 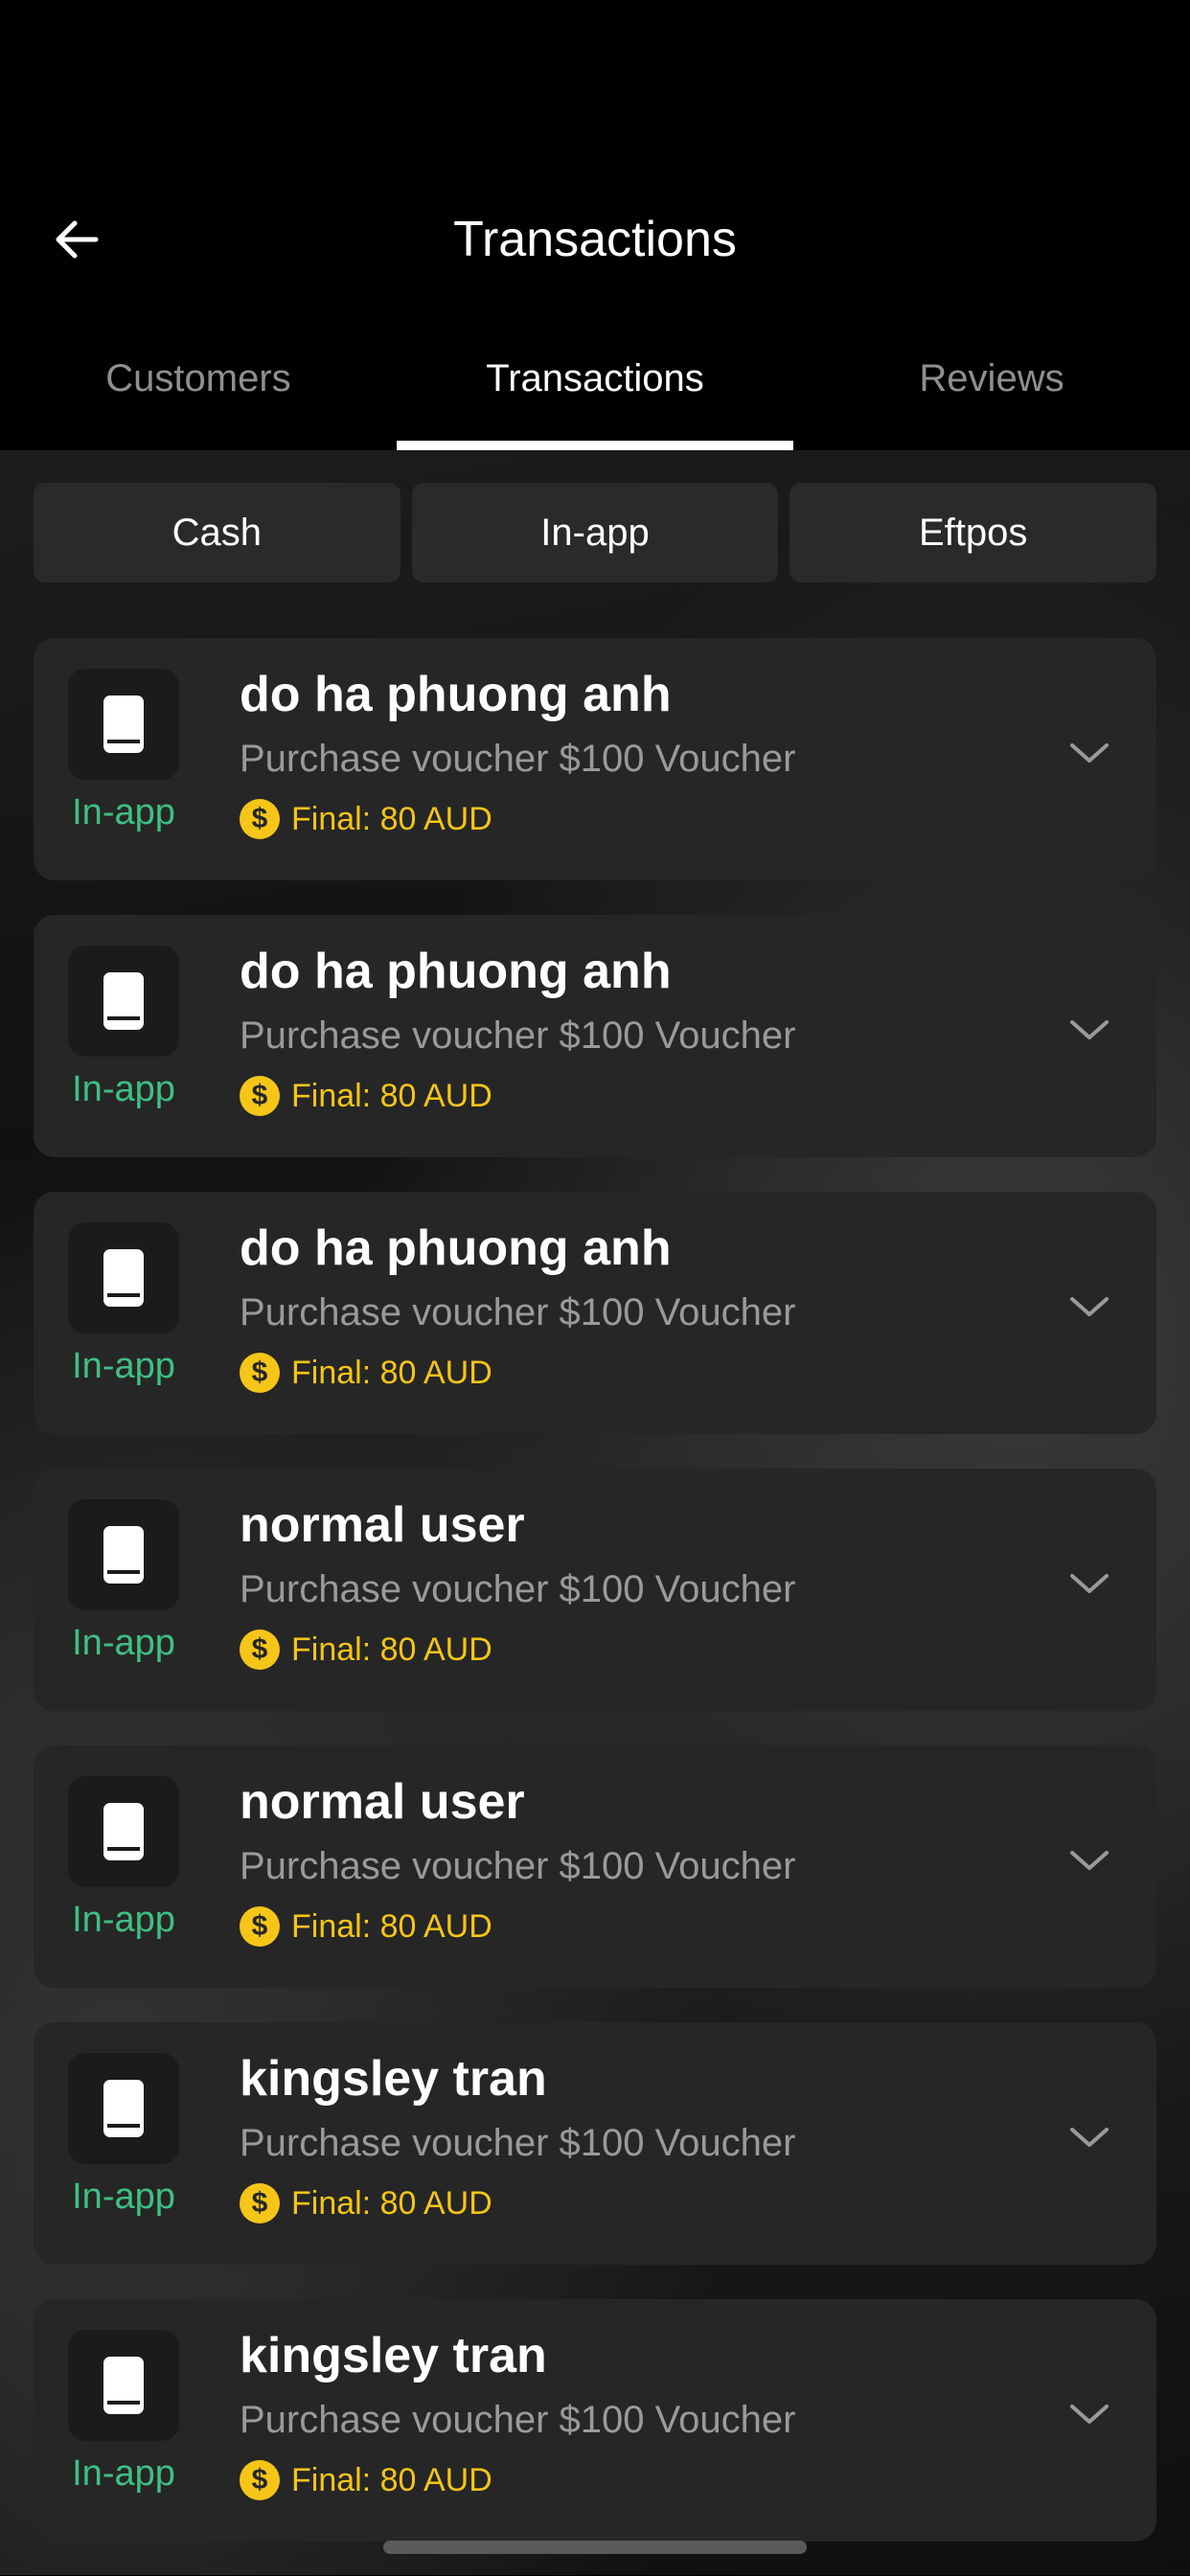 What do you see at coordinates (217, 532) in the screenshot?
I see `filter-cash-button: Cash` at bounding box center [217, 532].